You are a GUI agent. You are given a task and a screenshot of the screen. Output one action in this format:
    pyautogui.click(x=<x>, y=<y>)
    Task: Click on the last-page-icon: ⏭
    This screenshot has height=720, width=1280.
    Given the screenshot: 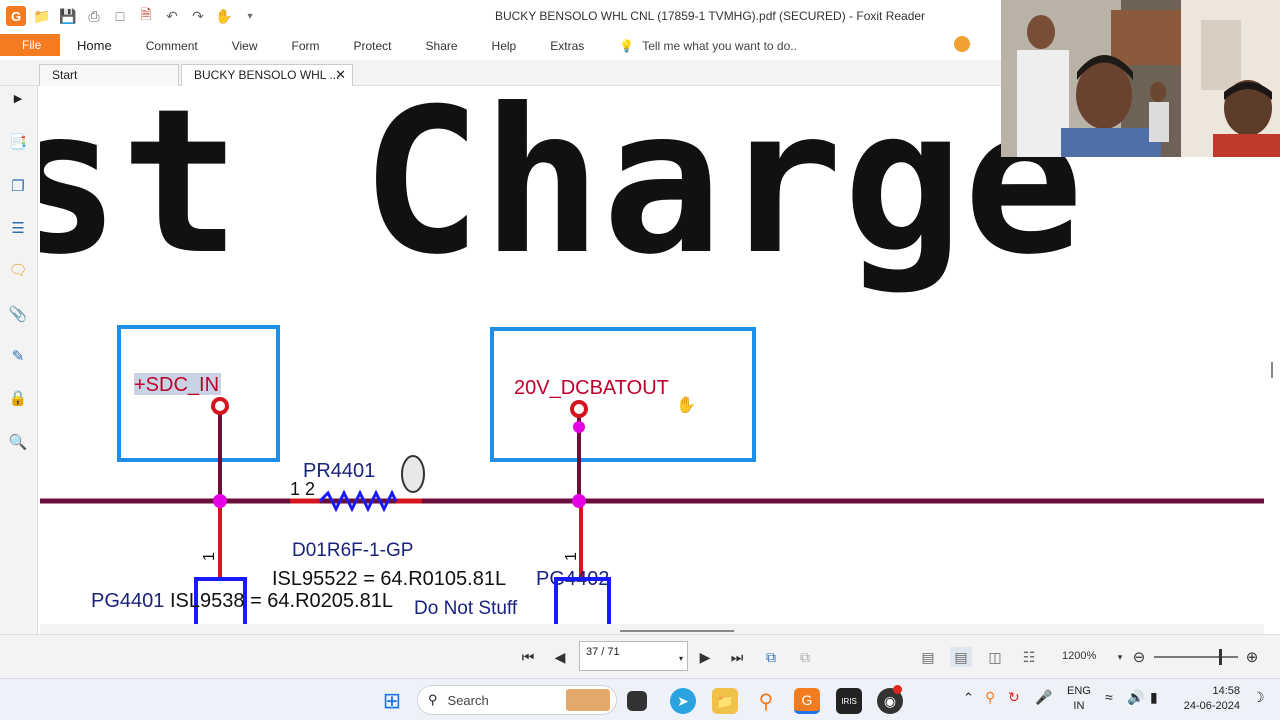 What is the action you would take?
    pyautogui.click(x=737, y=657)
    